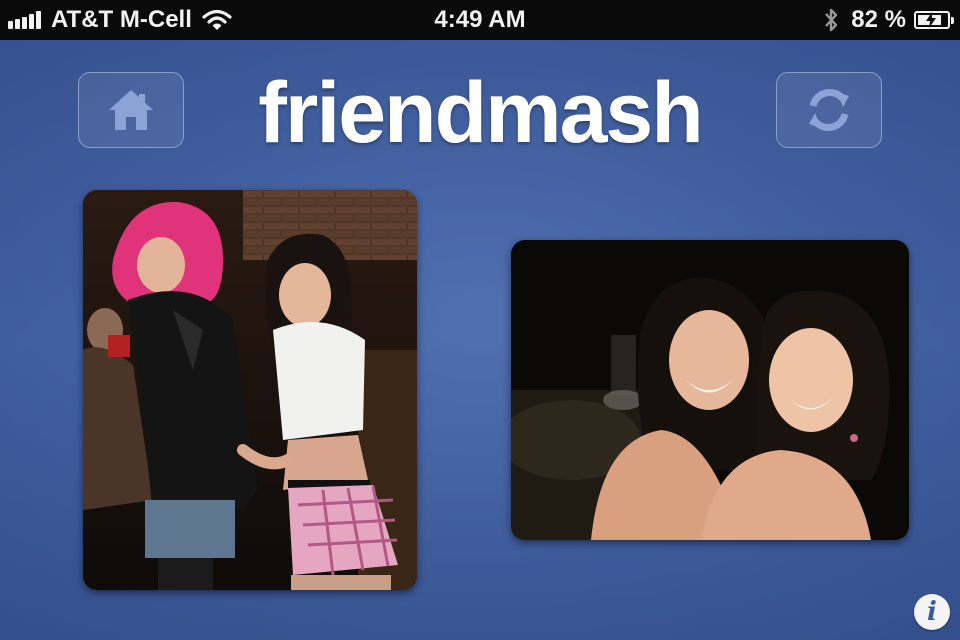 Image resolution: width=960 pixels, height=640 pixels. I want to click on status-bar-left: AT&T M-Cell, so click(120, 20).